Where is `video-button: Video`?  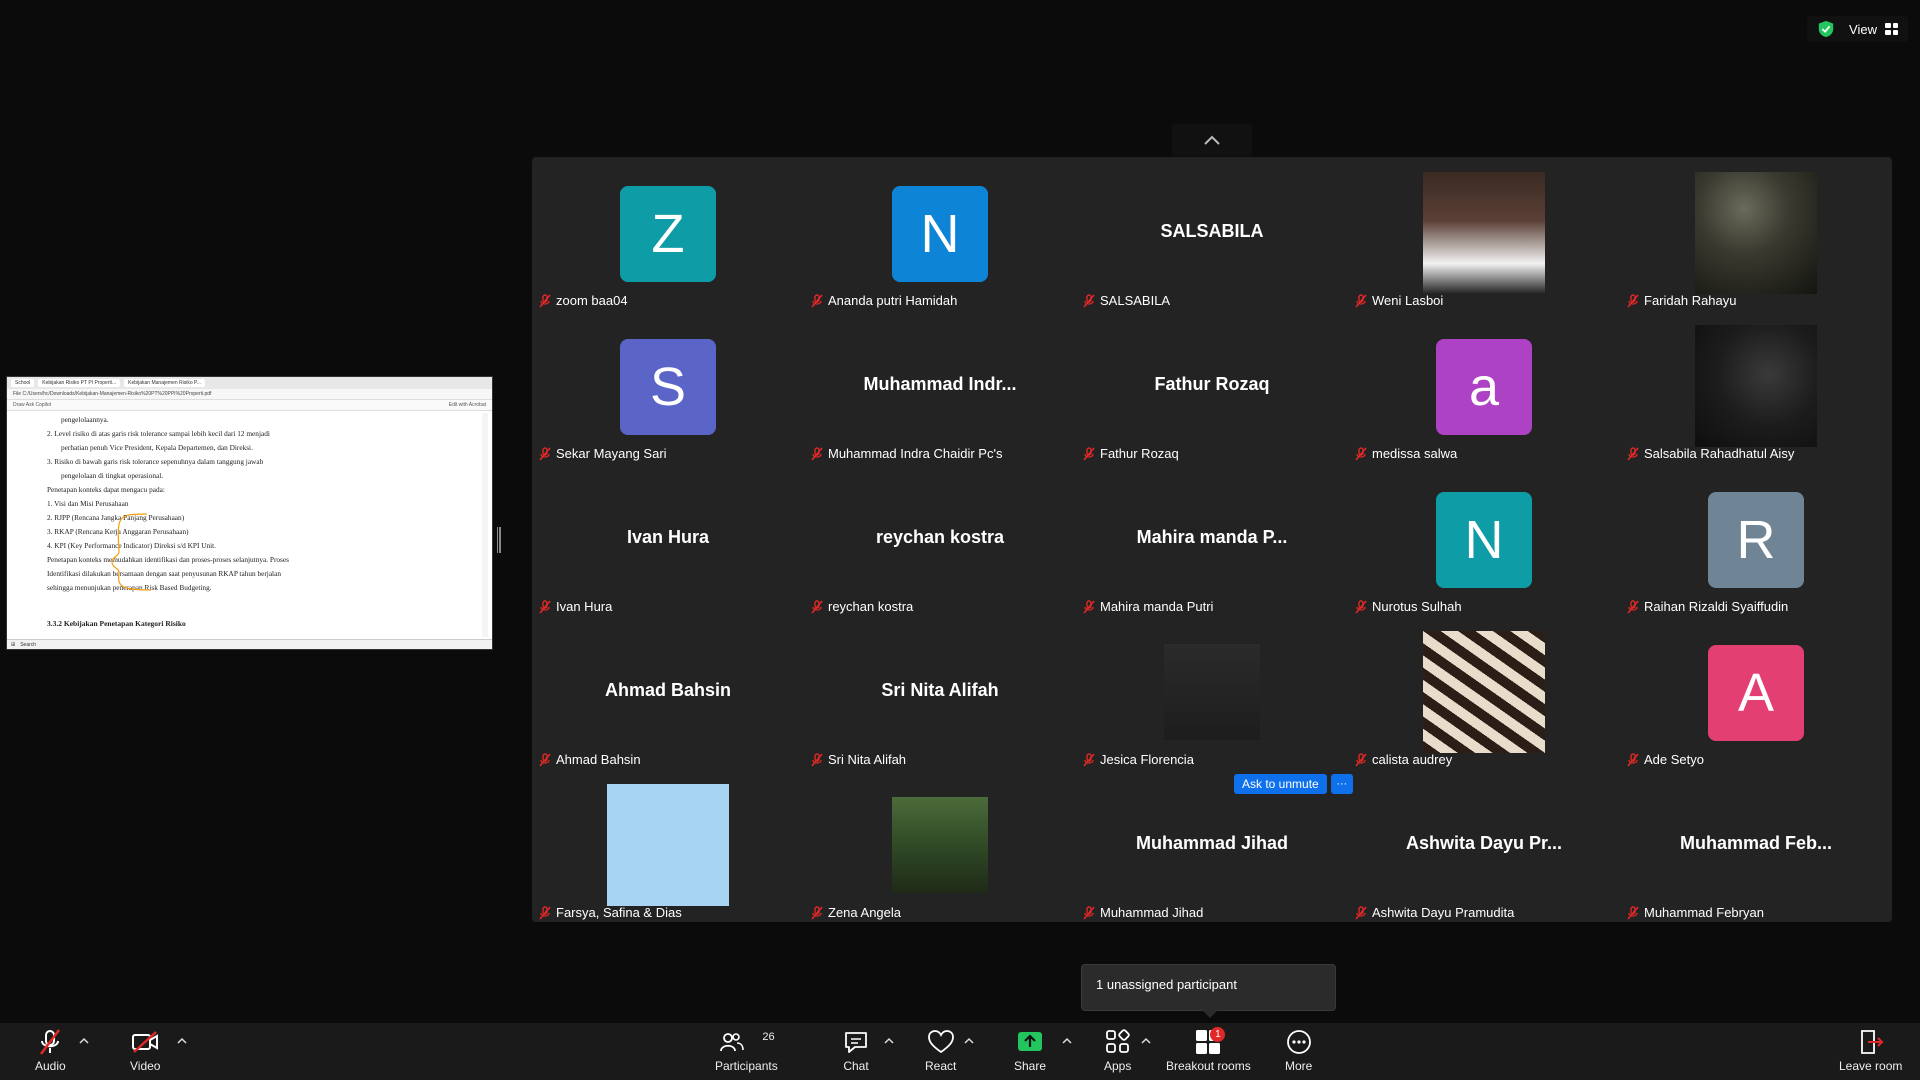 video-button: Video is located at coordinates (145, 1050).